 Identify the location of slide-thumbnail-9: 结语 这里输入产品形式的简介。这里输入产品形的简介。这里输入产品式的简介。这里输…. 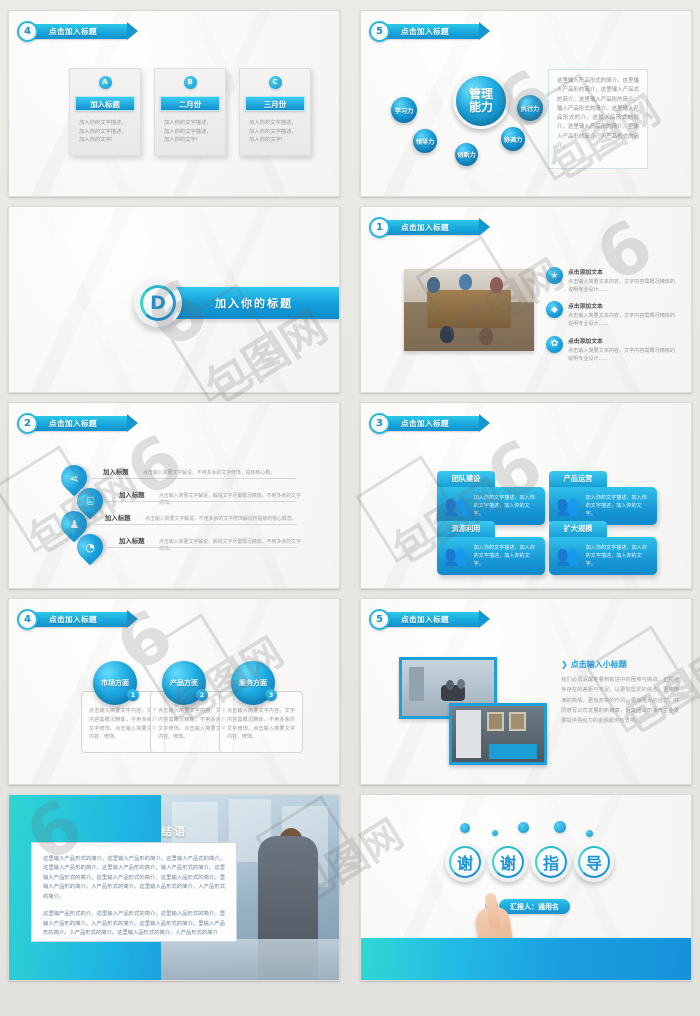
(174, 887).